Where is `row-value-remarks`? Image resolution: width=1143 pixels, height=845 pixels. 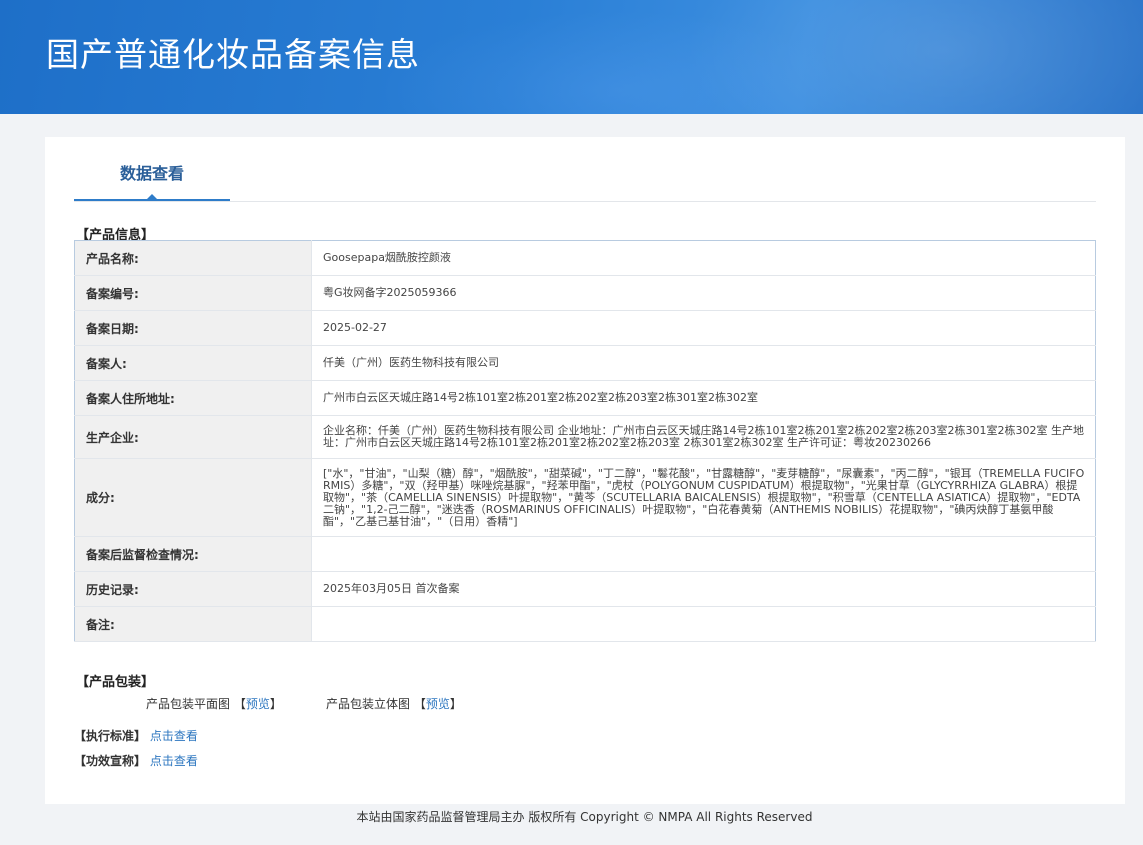 row-value-remarks is located at coordinates (703, 624).